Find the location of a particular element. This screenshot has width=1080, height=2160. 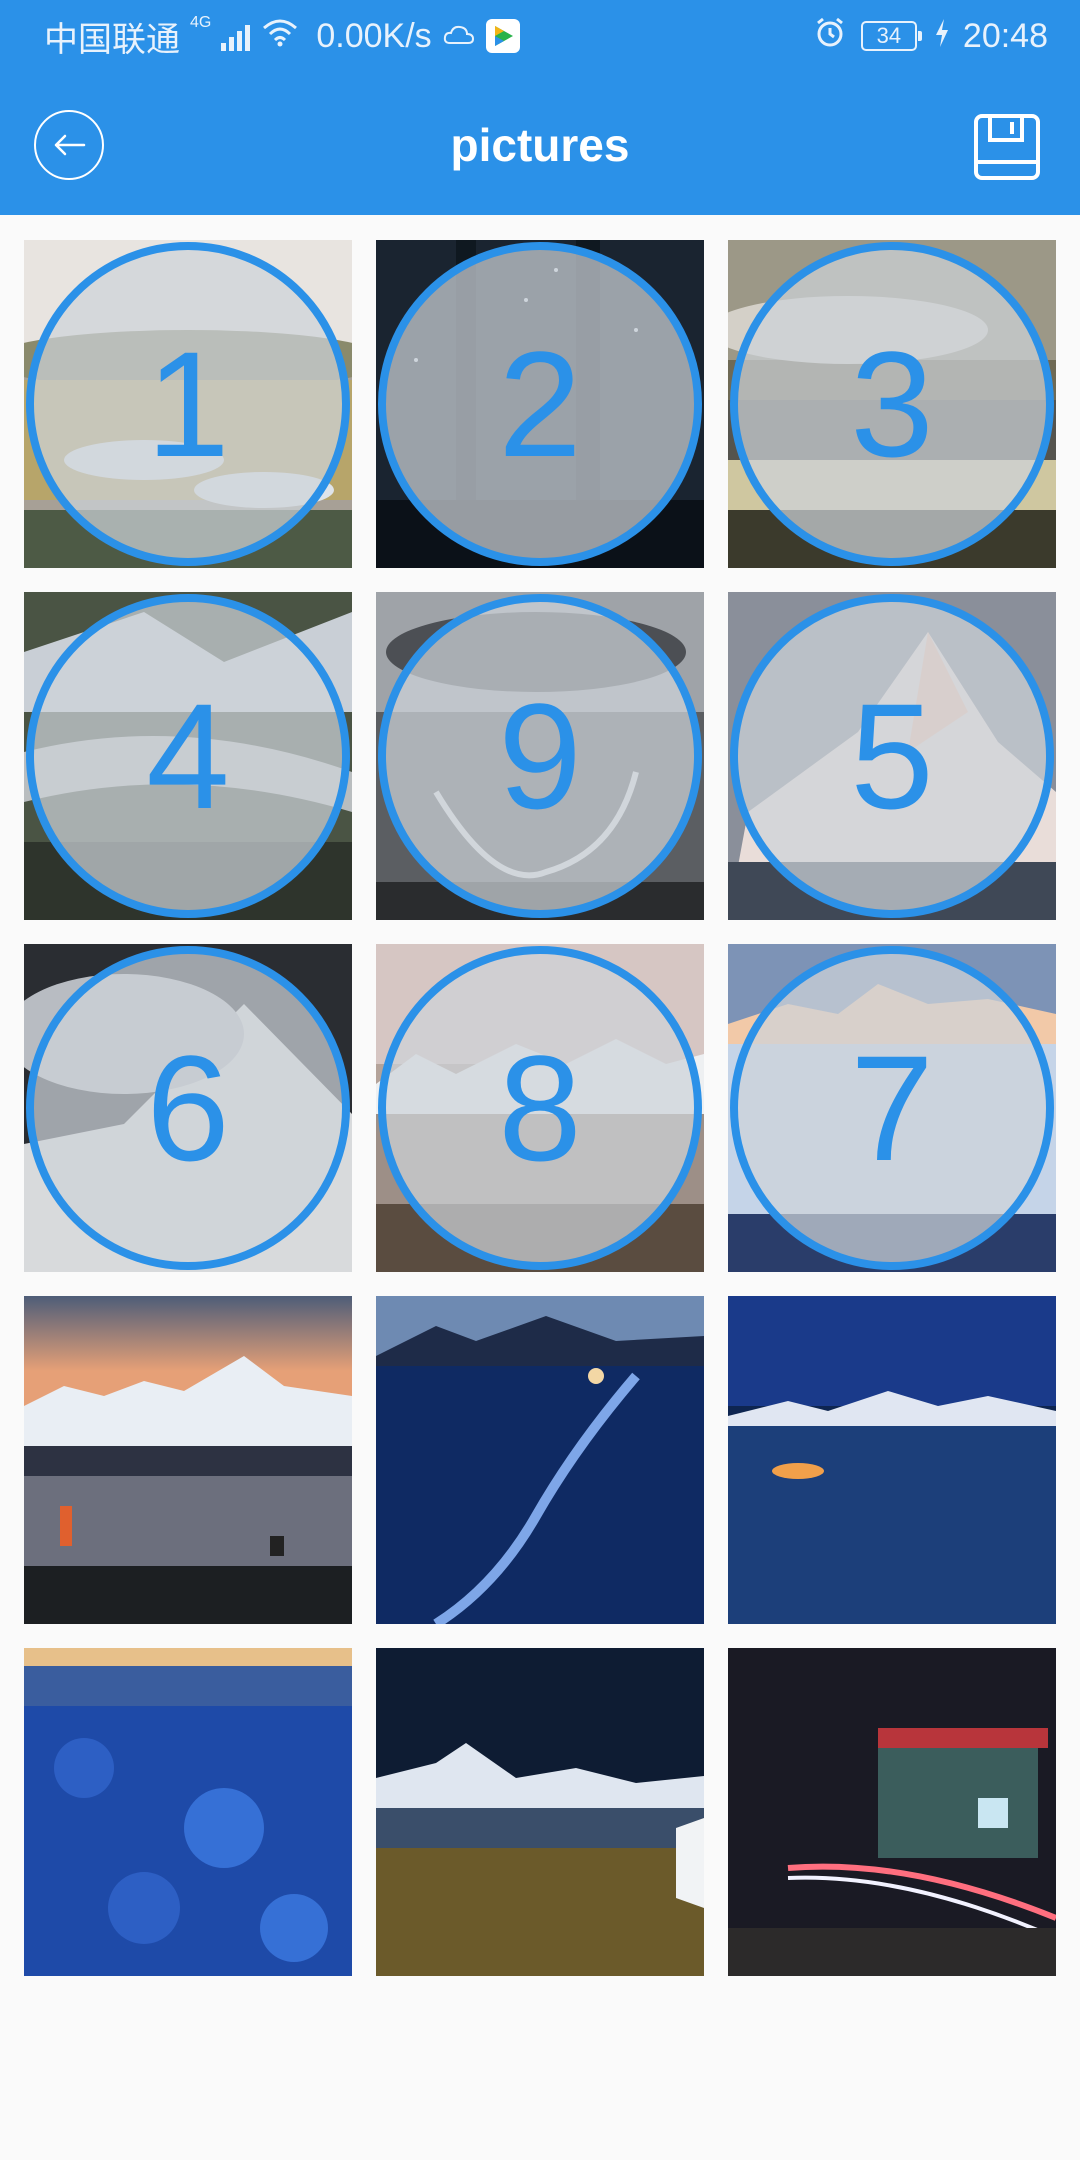

photo-cell: 3 is located at coordinates (892, 404).